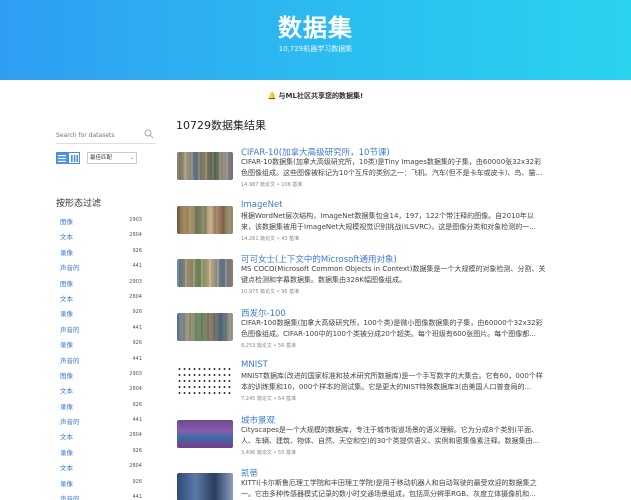  Describe the element at coordinates (268, 345) in the screenshot. I see `dataset-meta: 8,253 篇论文 • 56 基准` at that location.